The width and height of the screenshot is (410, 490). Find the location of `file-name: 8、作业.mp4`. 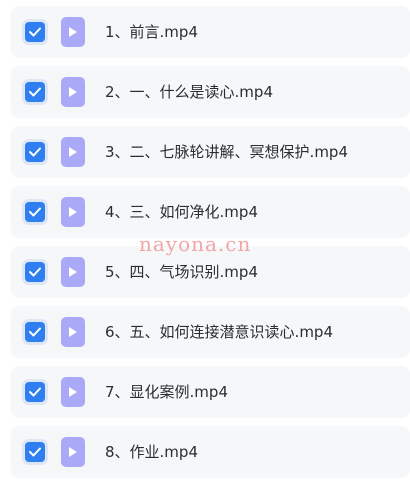

file-name: 8、作业.mp4 is located at coordinates (151, 452).